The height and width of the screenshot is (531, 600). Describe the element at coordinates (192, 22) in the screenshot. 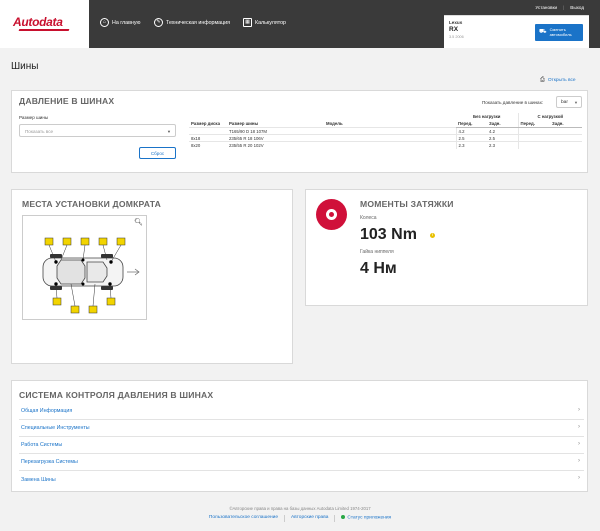

I see `nav-technical-info: ✎ Техническая информация` at that location.